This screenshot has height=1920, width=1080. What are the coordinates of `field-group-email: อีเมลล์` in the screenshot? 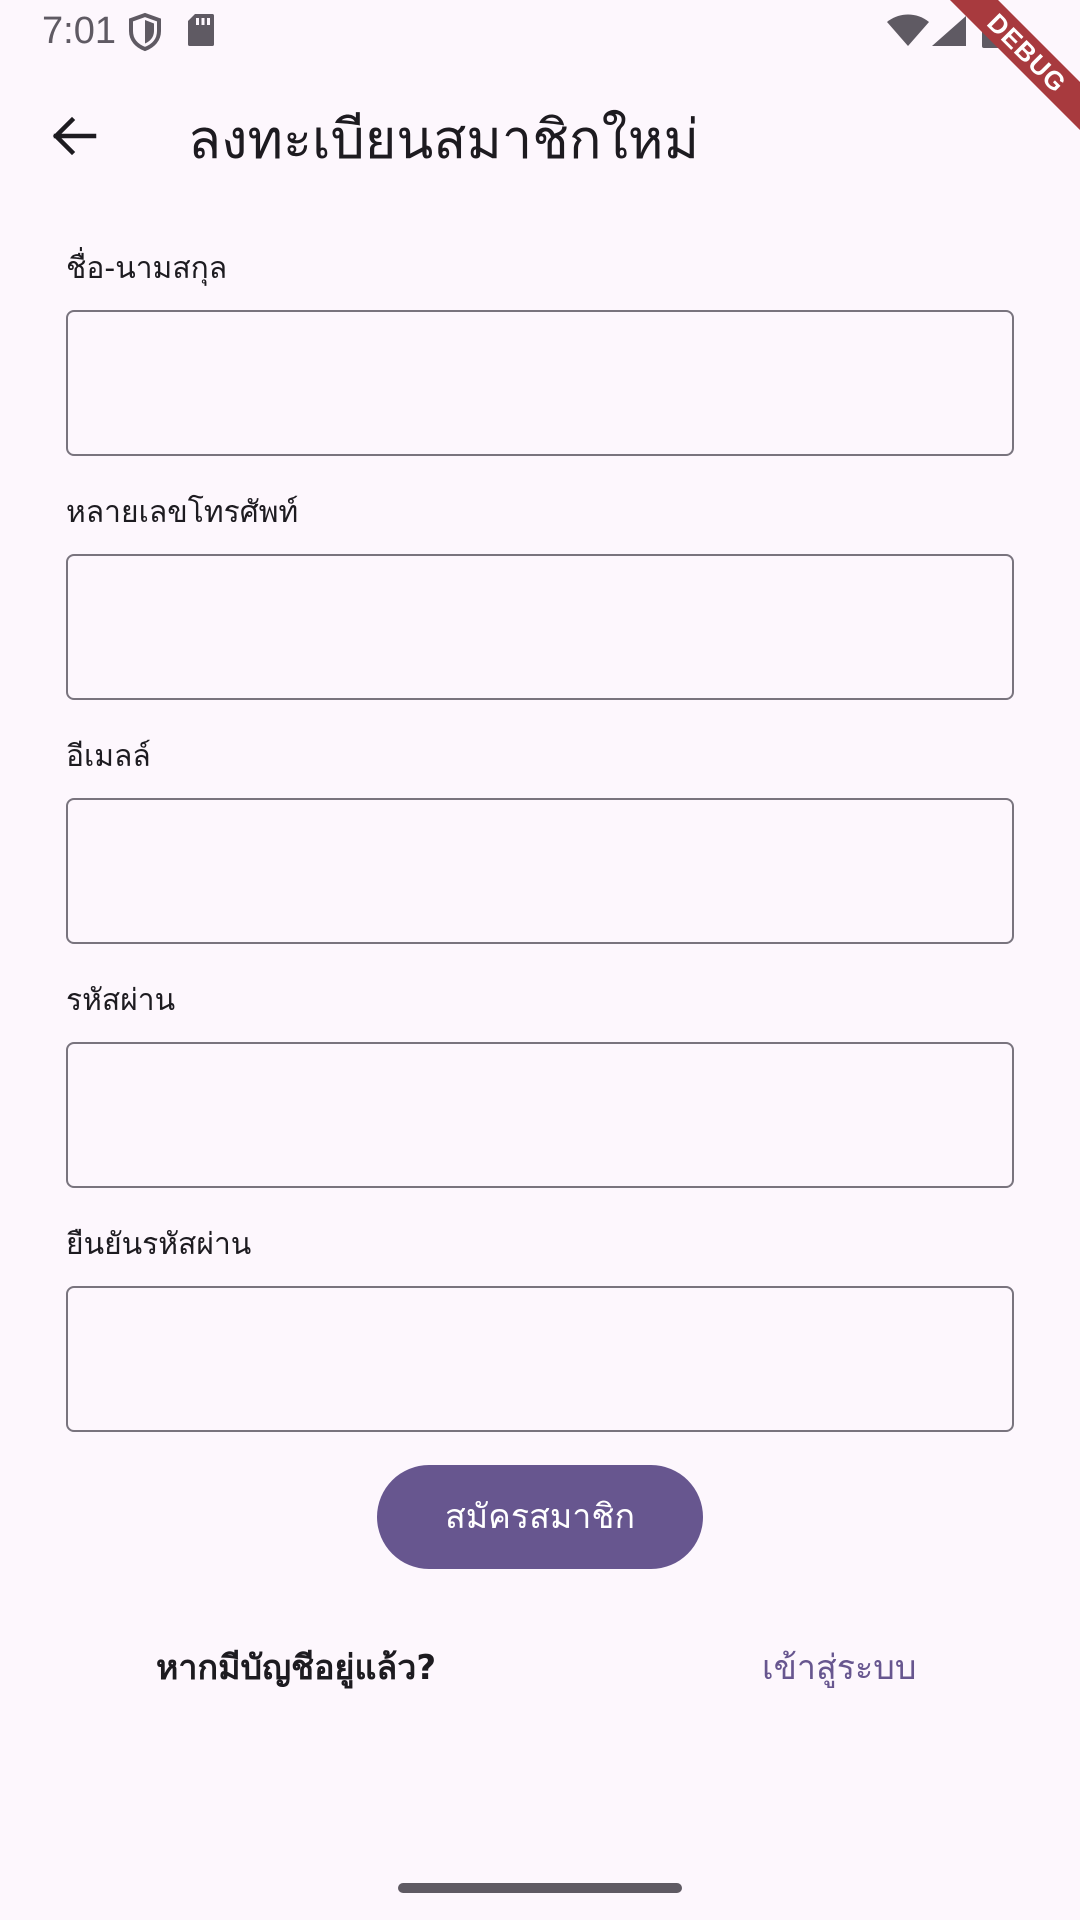 It's located at (540, 858).